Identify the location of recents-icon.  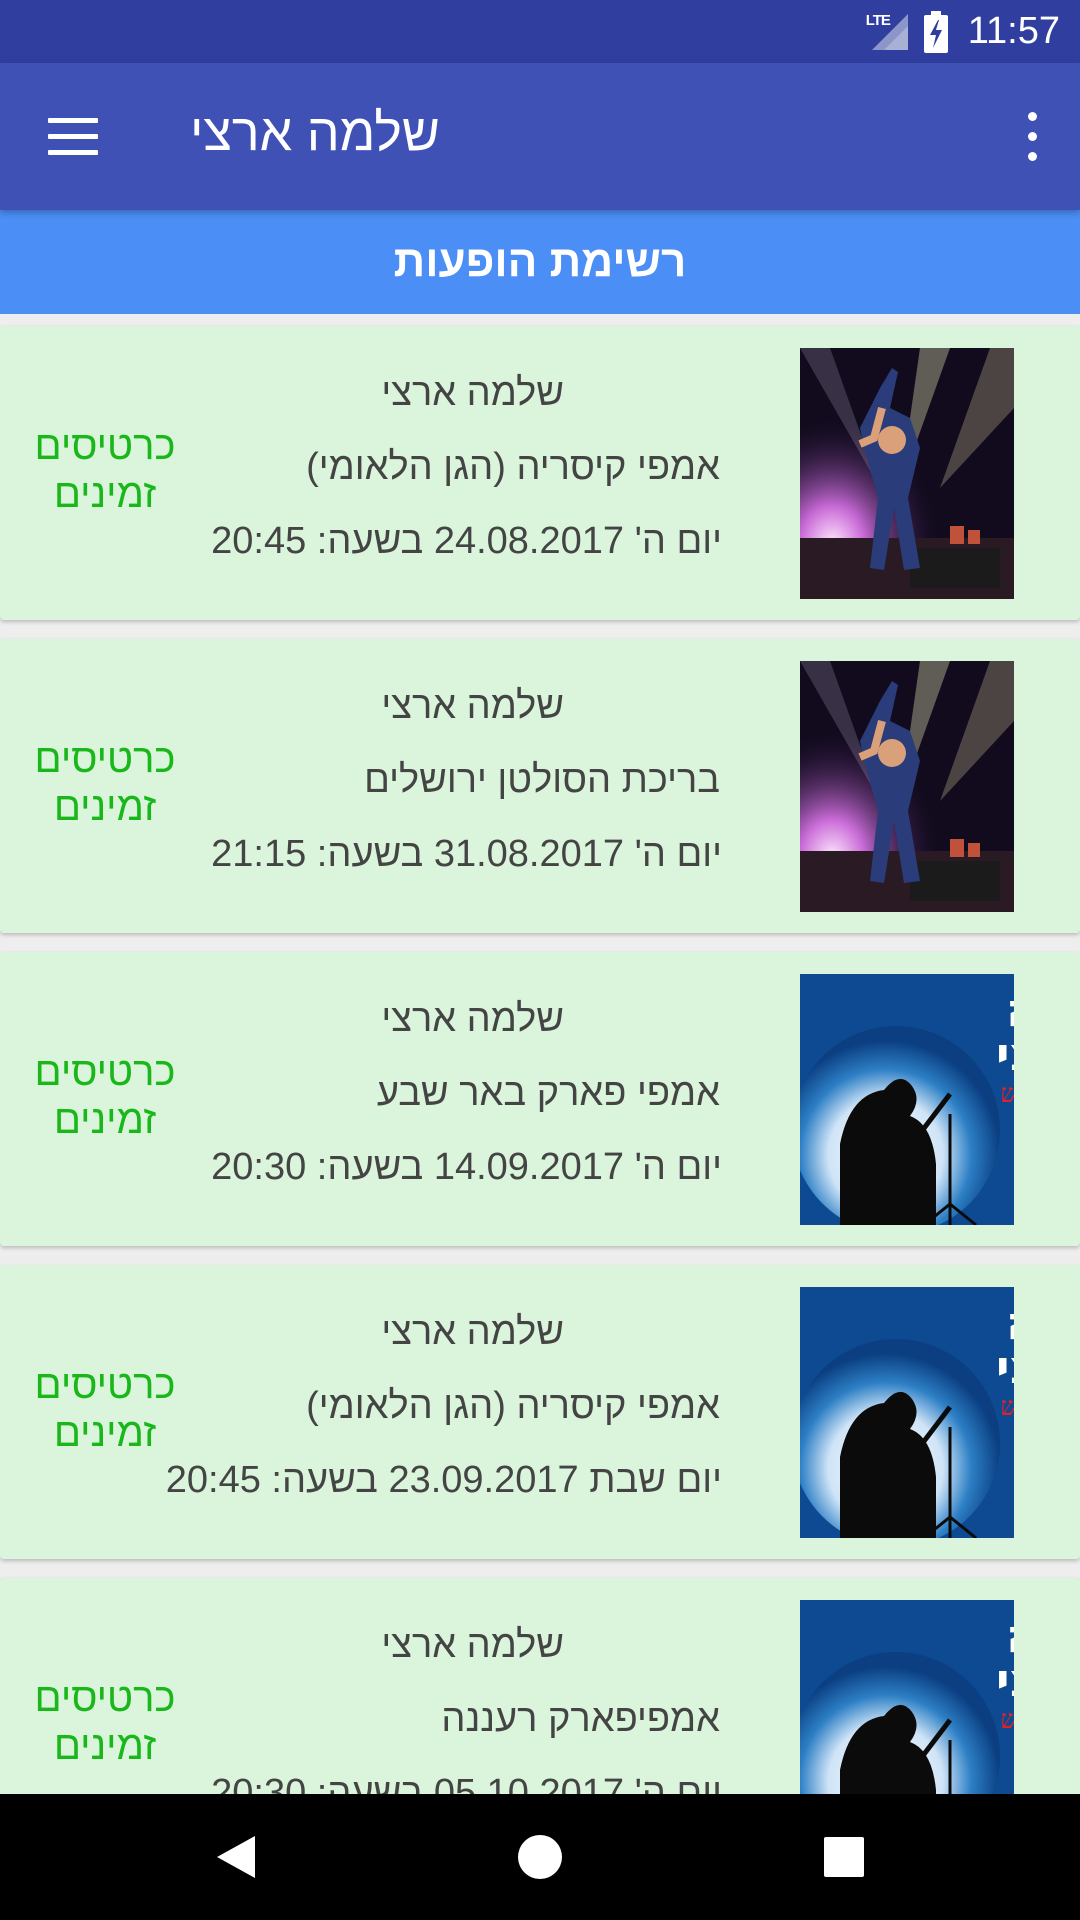
(844, 1857).